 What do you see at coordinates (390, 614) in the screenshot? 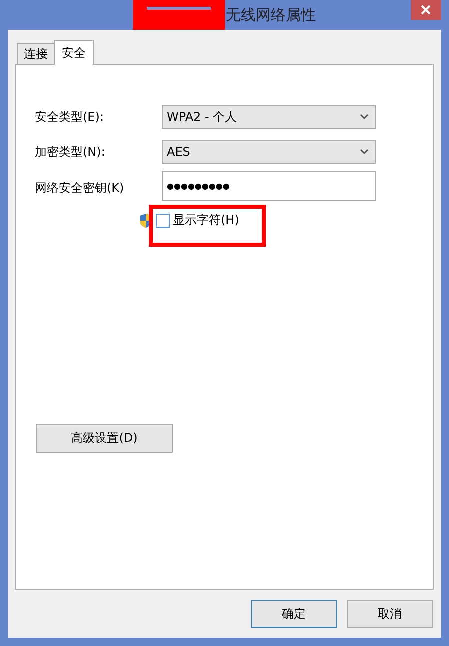
I see `cancel-button: 取消` at bounding box center [390, 614].